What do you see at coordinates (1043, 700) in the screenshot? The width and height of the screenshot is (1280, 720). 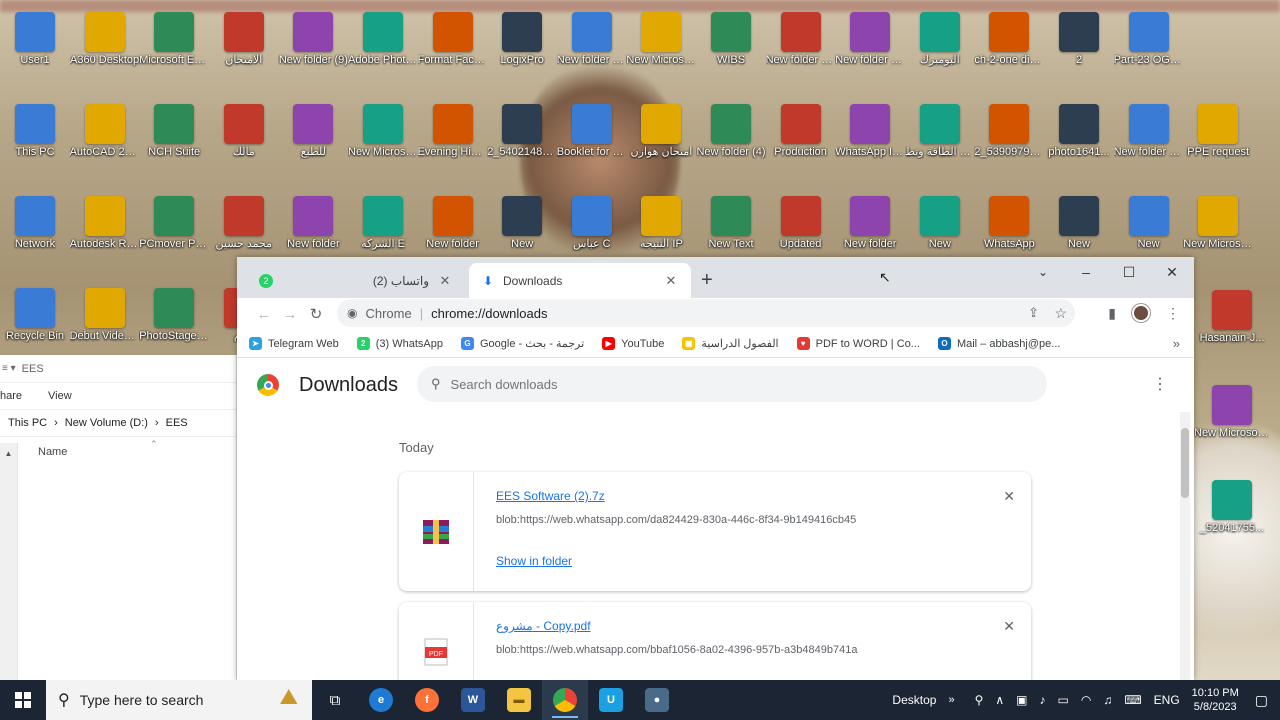 I see `microphone-icon: ♪` at bounding box center [1043, 700].